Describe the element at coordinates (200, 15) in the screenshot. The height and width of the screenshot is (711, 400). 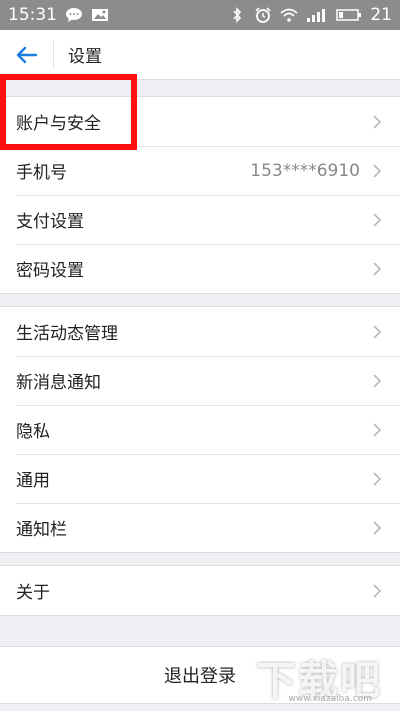
I see `status-bar: 15:31 21` at that location.